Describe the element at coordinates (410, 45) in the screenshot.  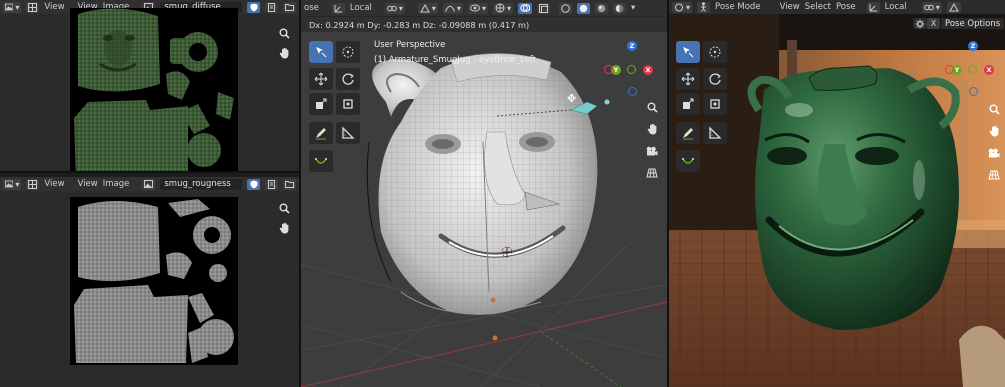
I see `perspective-label: User Perspective` at that location.